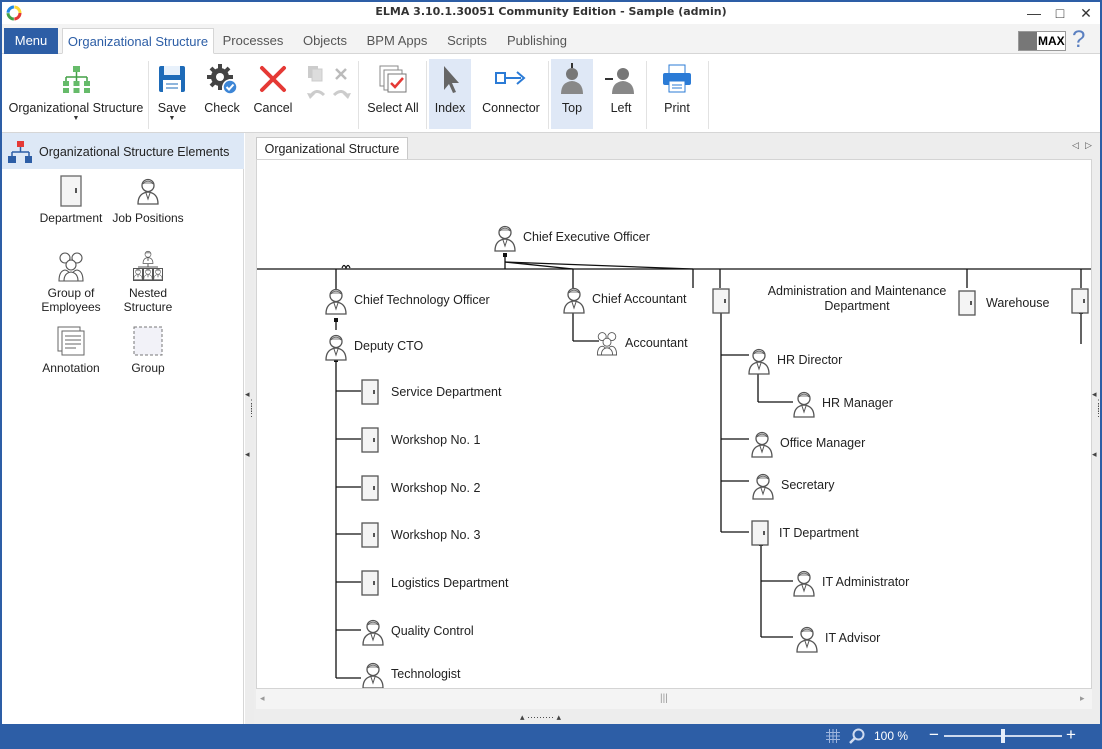  Describe the element at coordinates (677, 78) in the screenshot. I see `printer-icon` at that location.